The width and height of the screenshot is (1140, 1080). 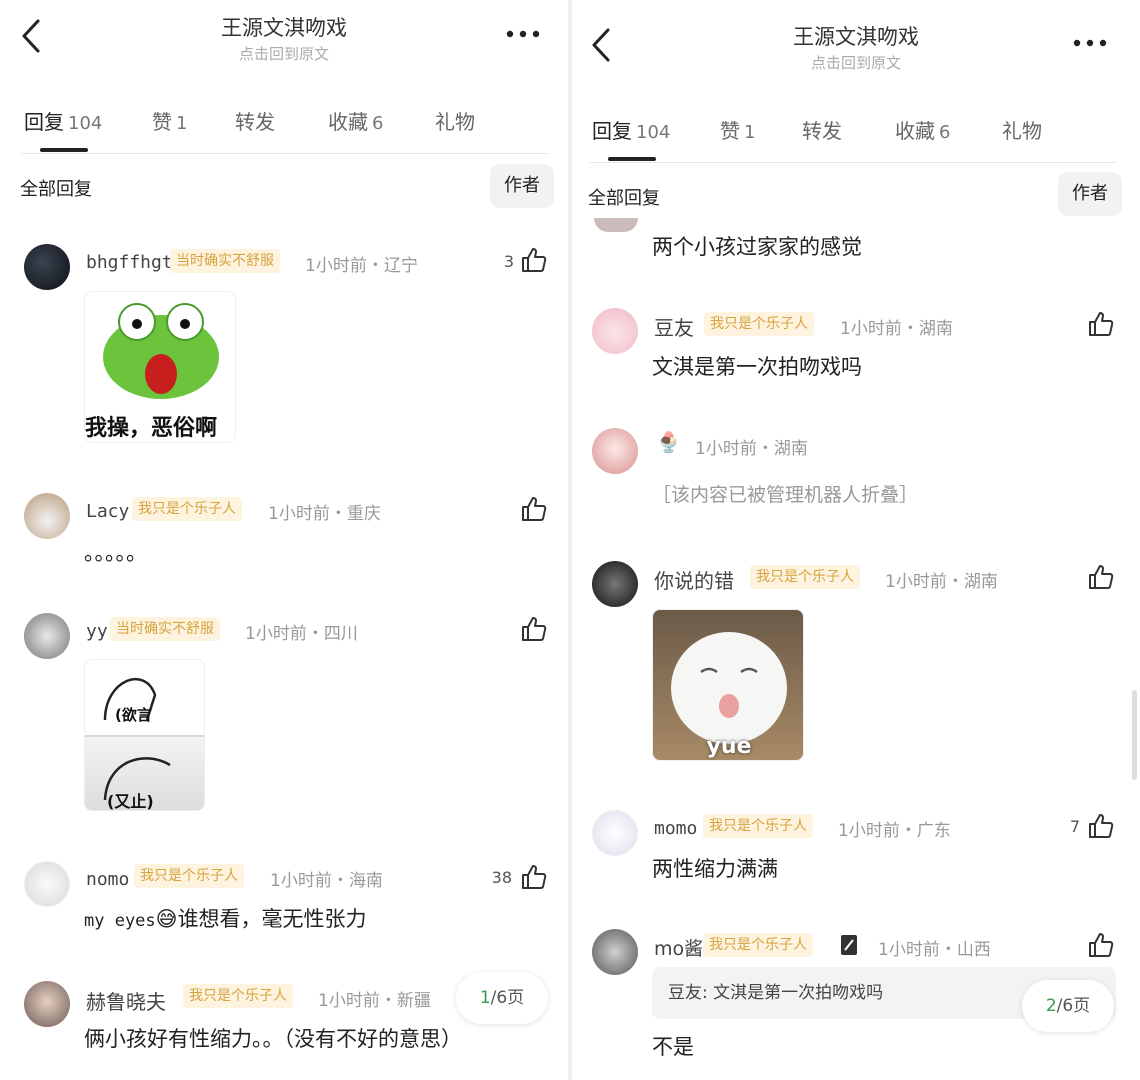 I want to click on page-total: /6页, so click(x=507, y=998).